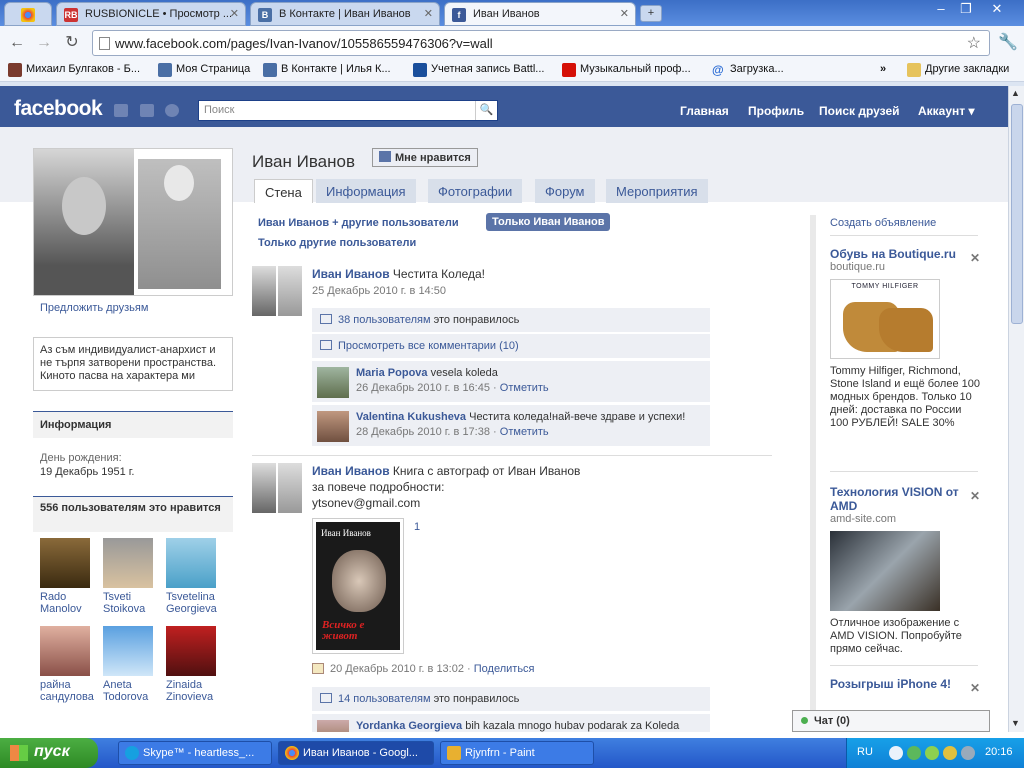  Describe the element at coordinates (565, 191) in the screenshot. I see `tab-forum: Форум` at that location.